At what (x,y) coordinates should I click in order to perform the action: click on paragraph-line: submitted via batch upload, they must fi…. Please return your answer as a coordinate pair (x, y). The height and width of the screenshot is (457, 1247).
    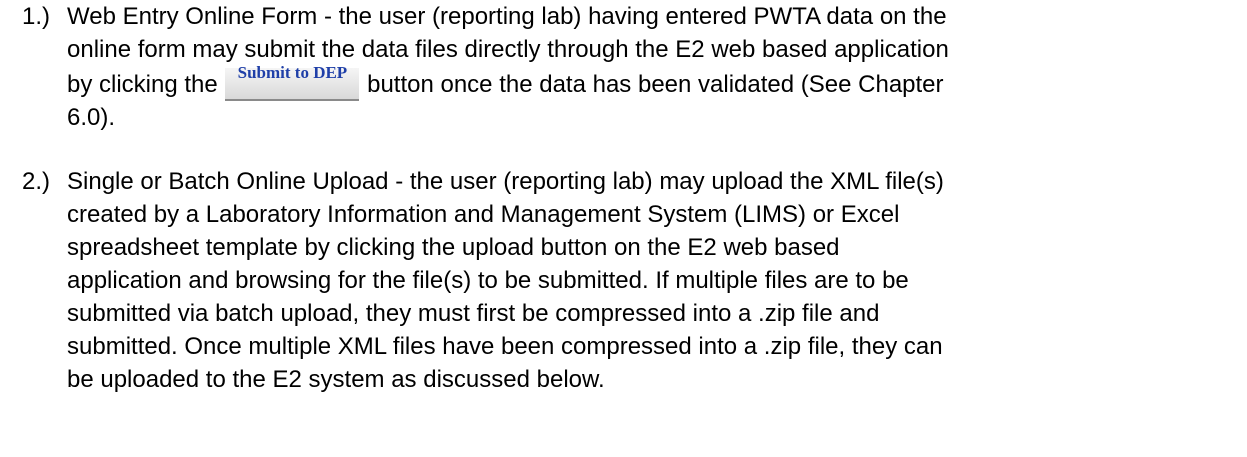
    Looking at the image, I should click on (473, 313).